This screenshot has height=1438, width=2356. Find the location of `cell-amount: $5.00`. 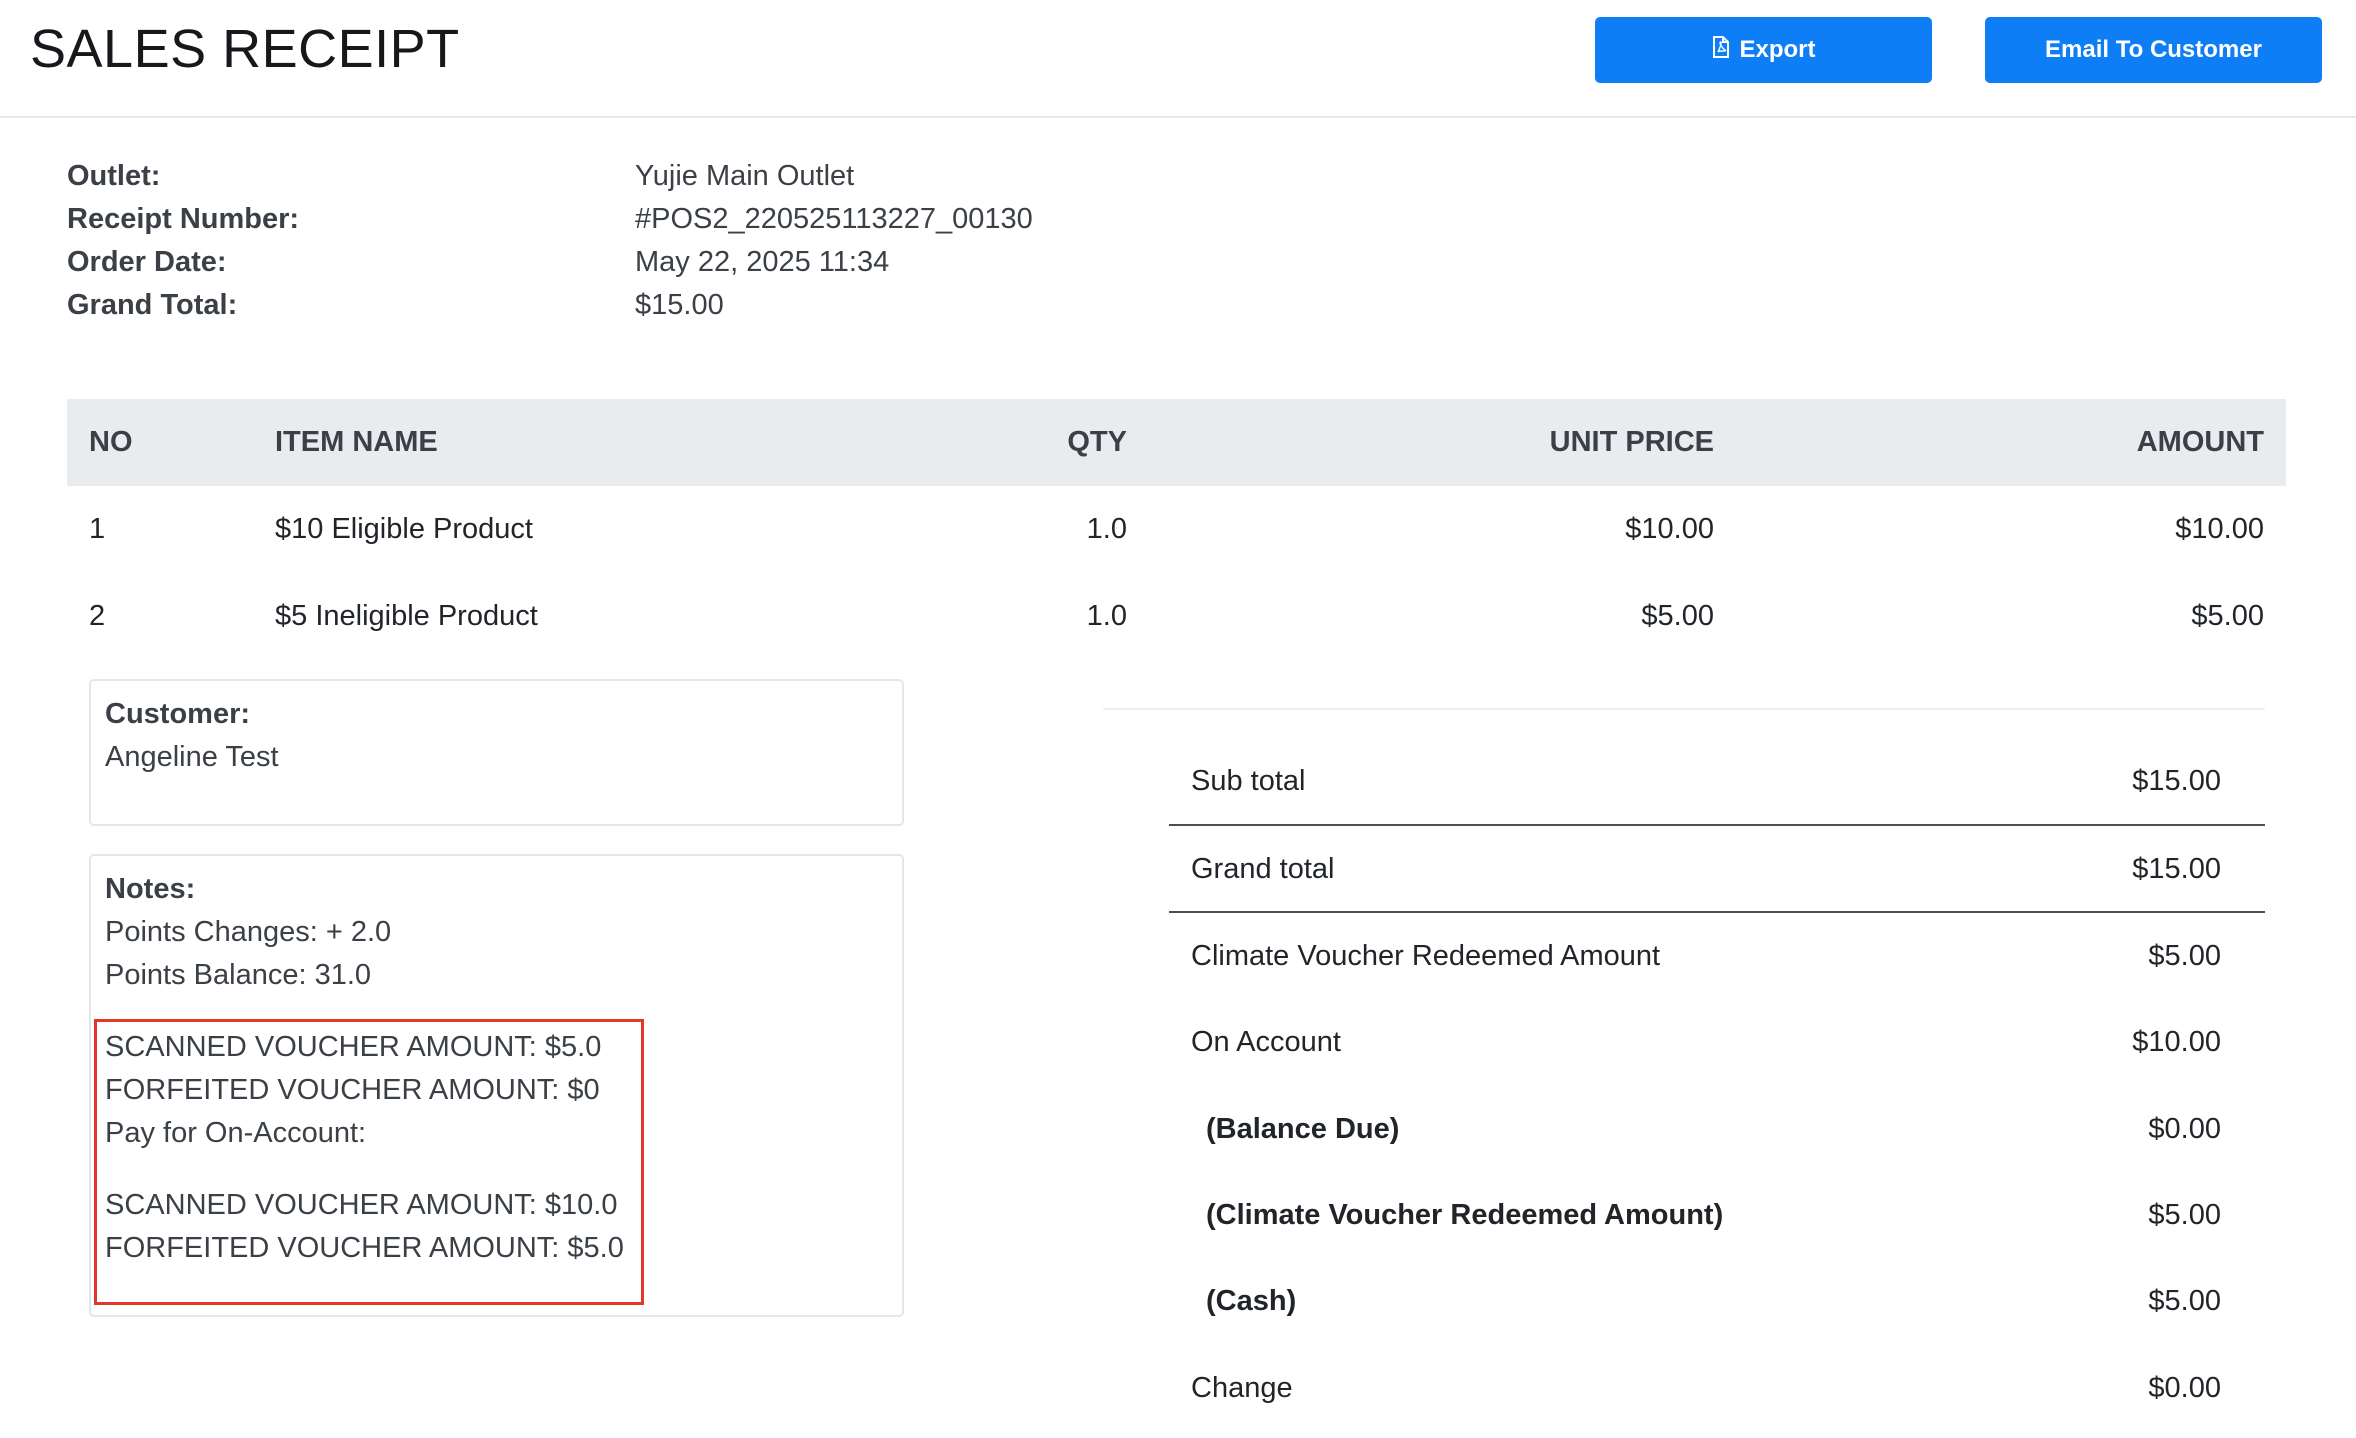

cell-amount: $5.00 is located at coordinates (2227, 616).